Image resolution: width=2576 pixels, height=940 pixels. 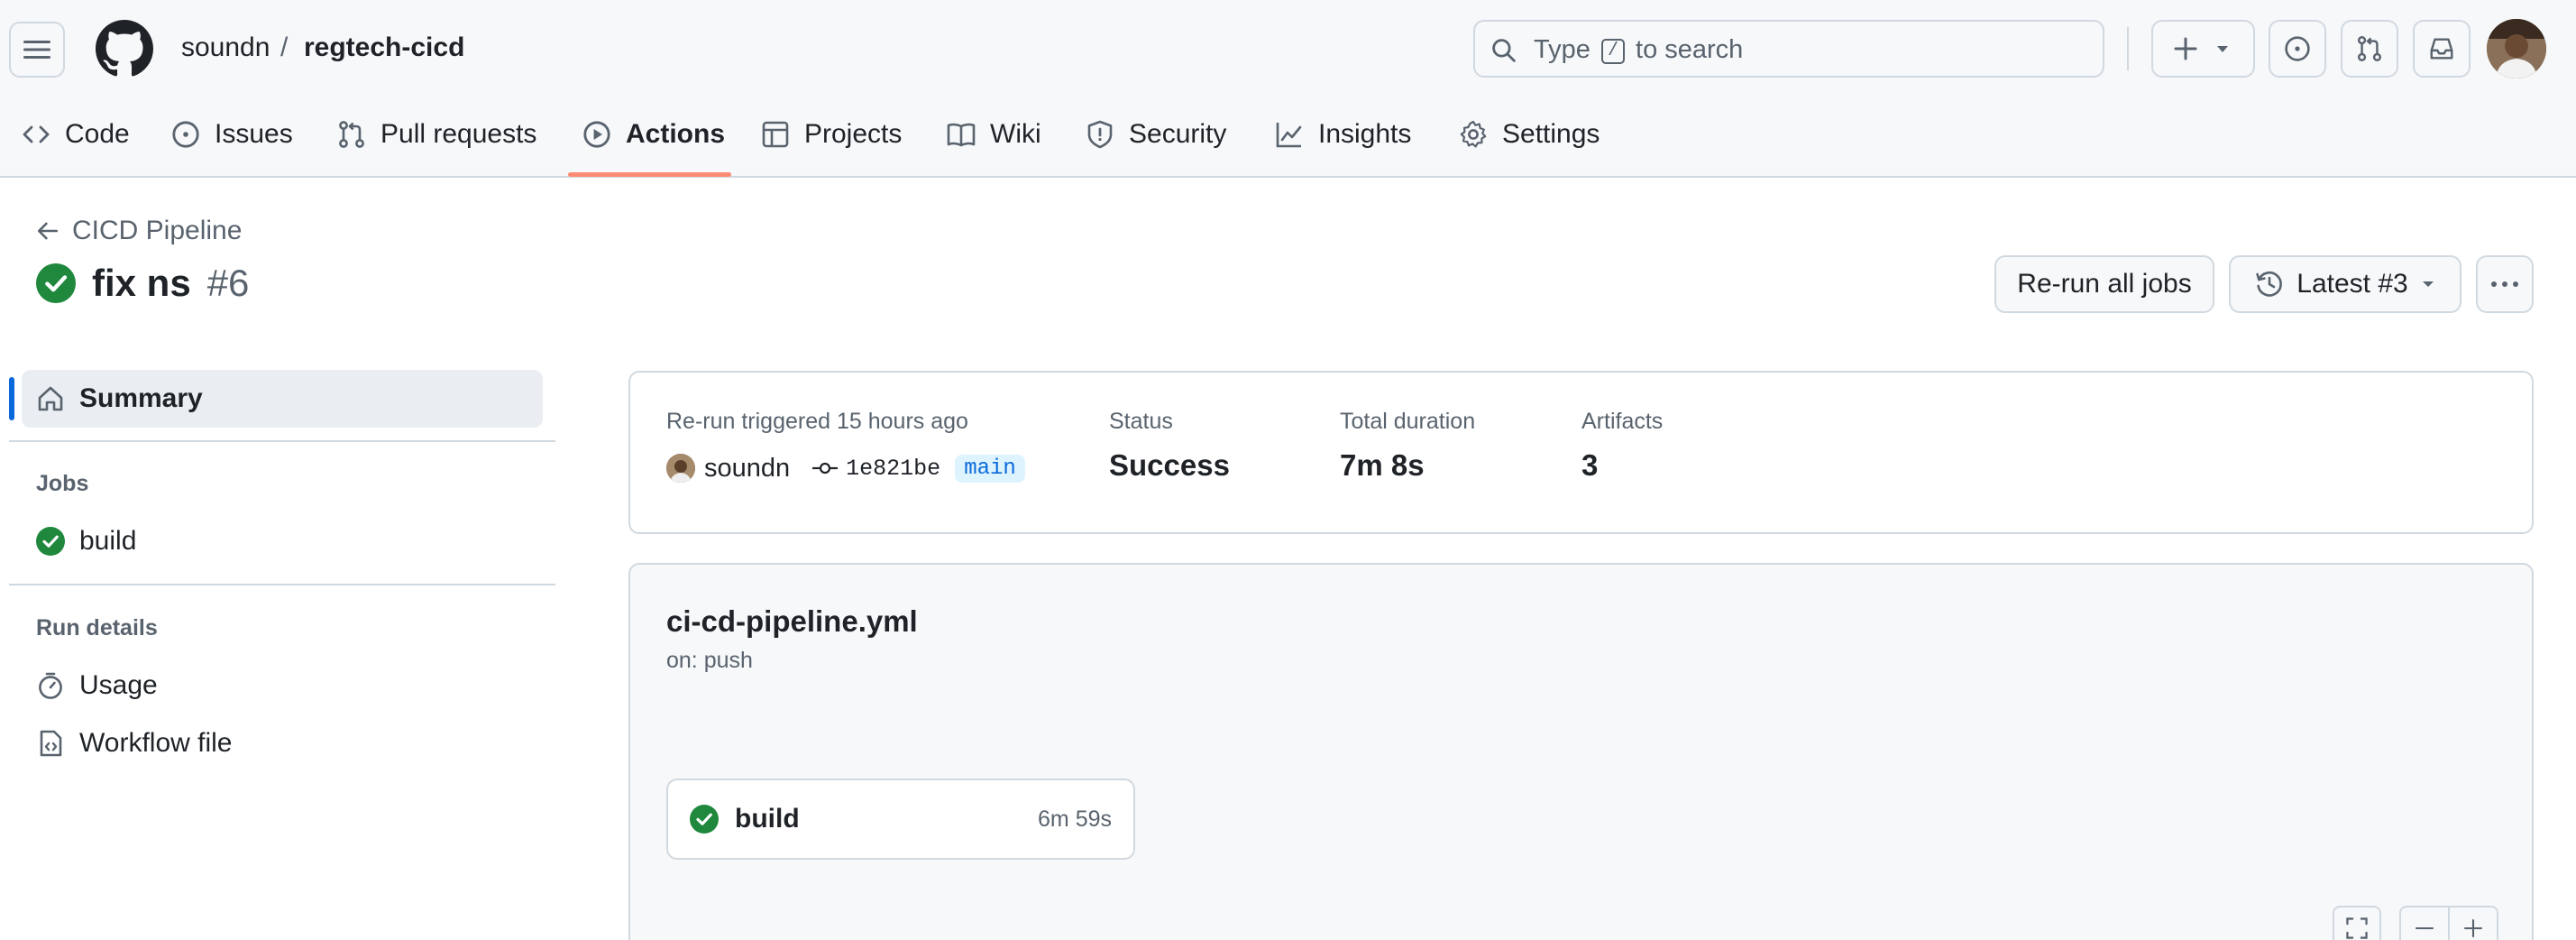 I want to click on tab-label: Wiki, so click(x=1015, y=134).